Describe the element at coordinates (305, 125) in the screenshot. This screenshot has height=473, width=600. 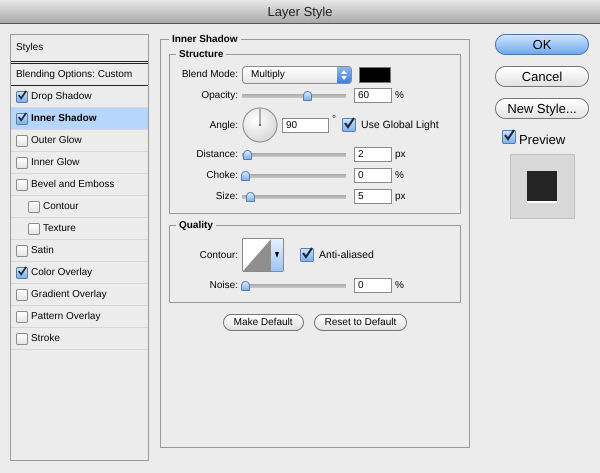
I see `value-field: 90` at that location.